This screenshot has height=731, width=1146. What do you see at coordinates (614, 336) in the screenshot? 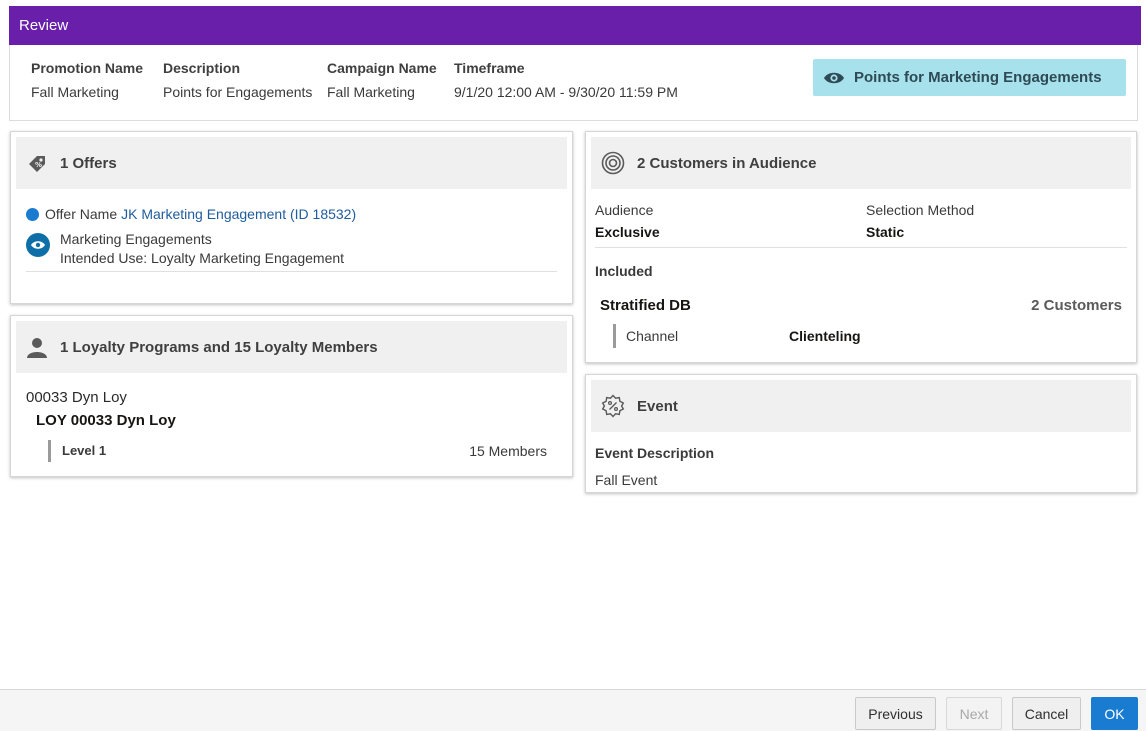
I see `channel-indent-bar` at bounding box center [614, 336].